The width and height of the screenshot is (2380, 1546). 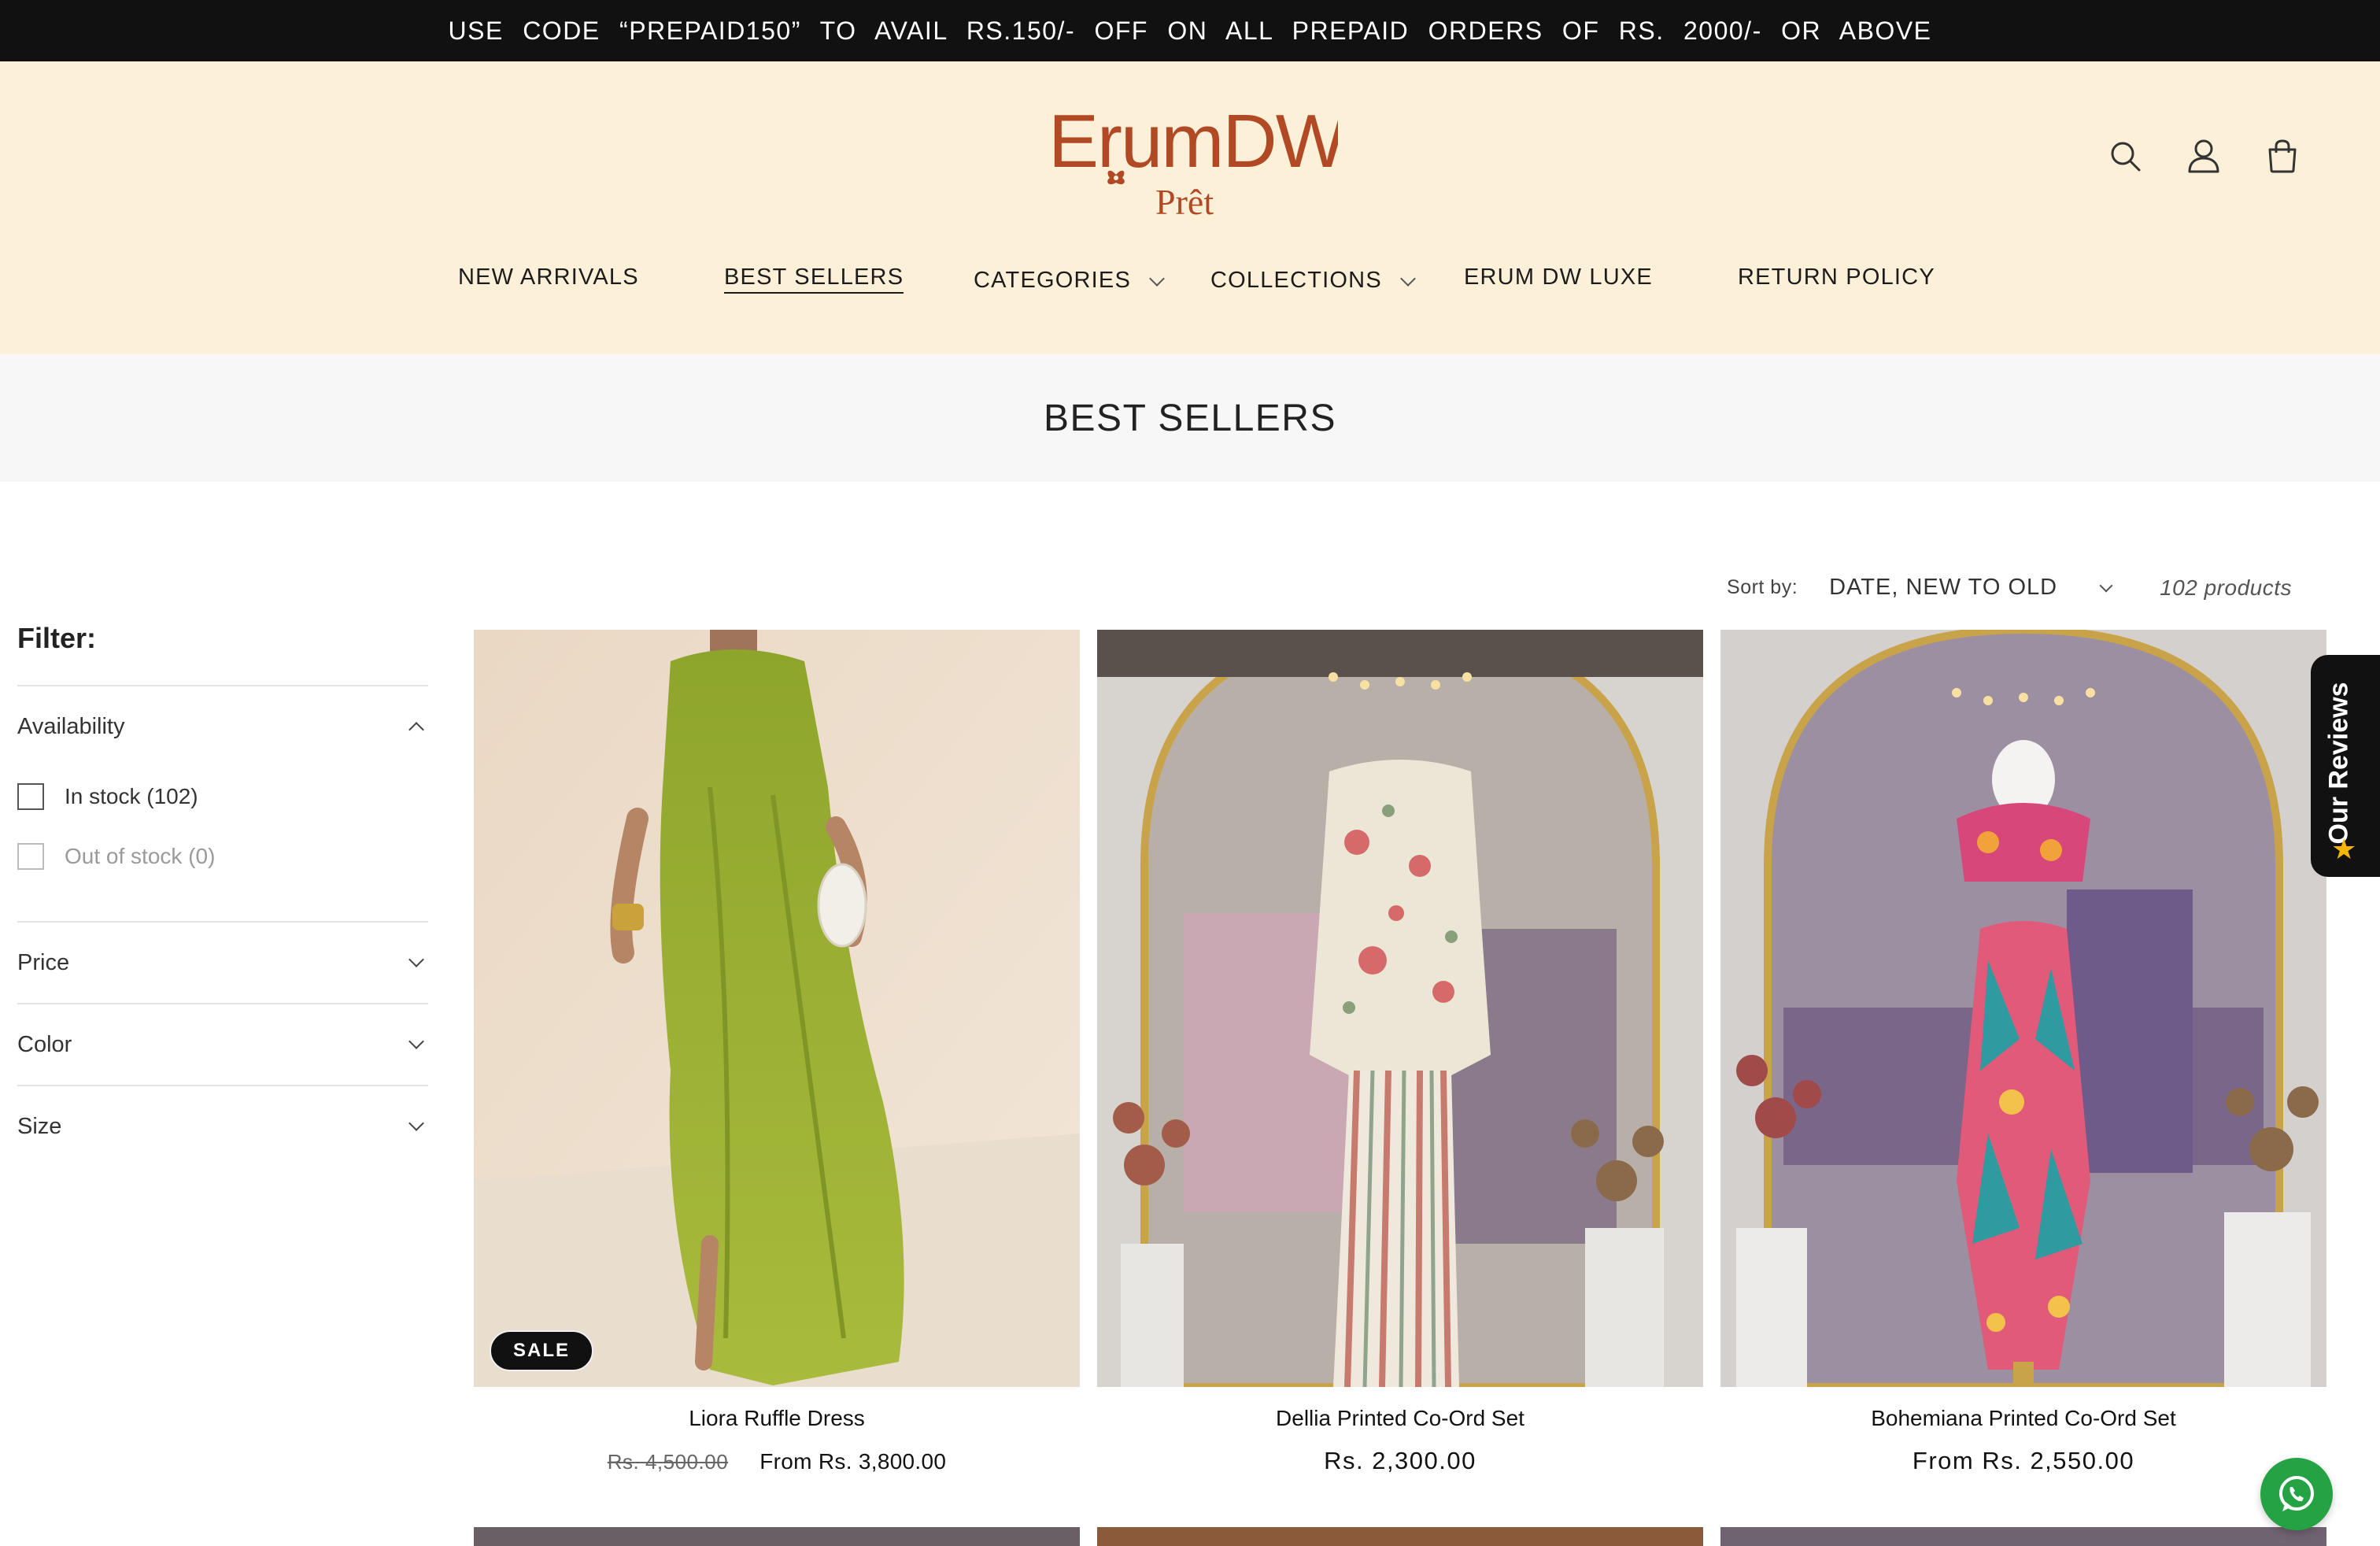 I want to click on product-card: Dellia Printed Co-Ord Set Rs. 2,300.00, so click(x=1400, y=1052).